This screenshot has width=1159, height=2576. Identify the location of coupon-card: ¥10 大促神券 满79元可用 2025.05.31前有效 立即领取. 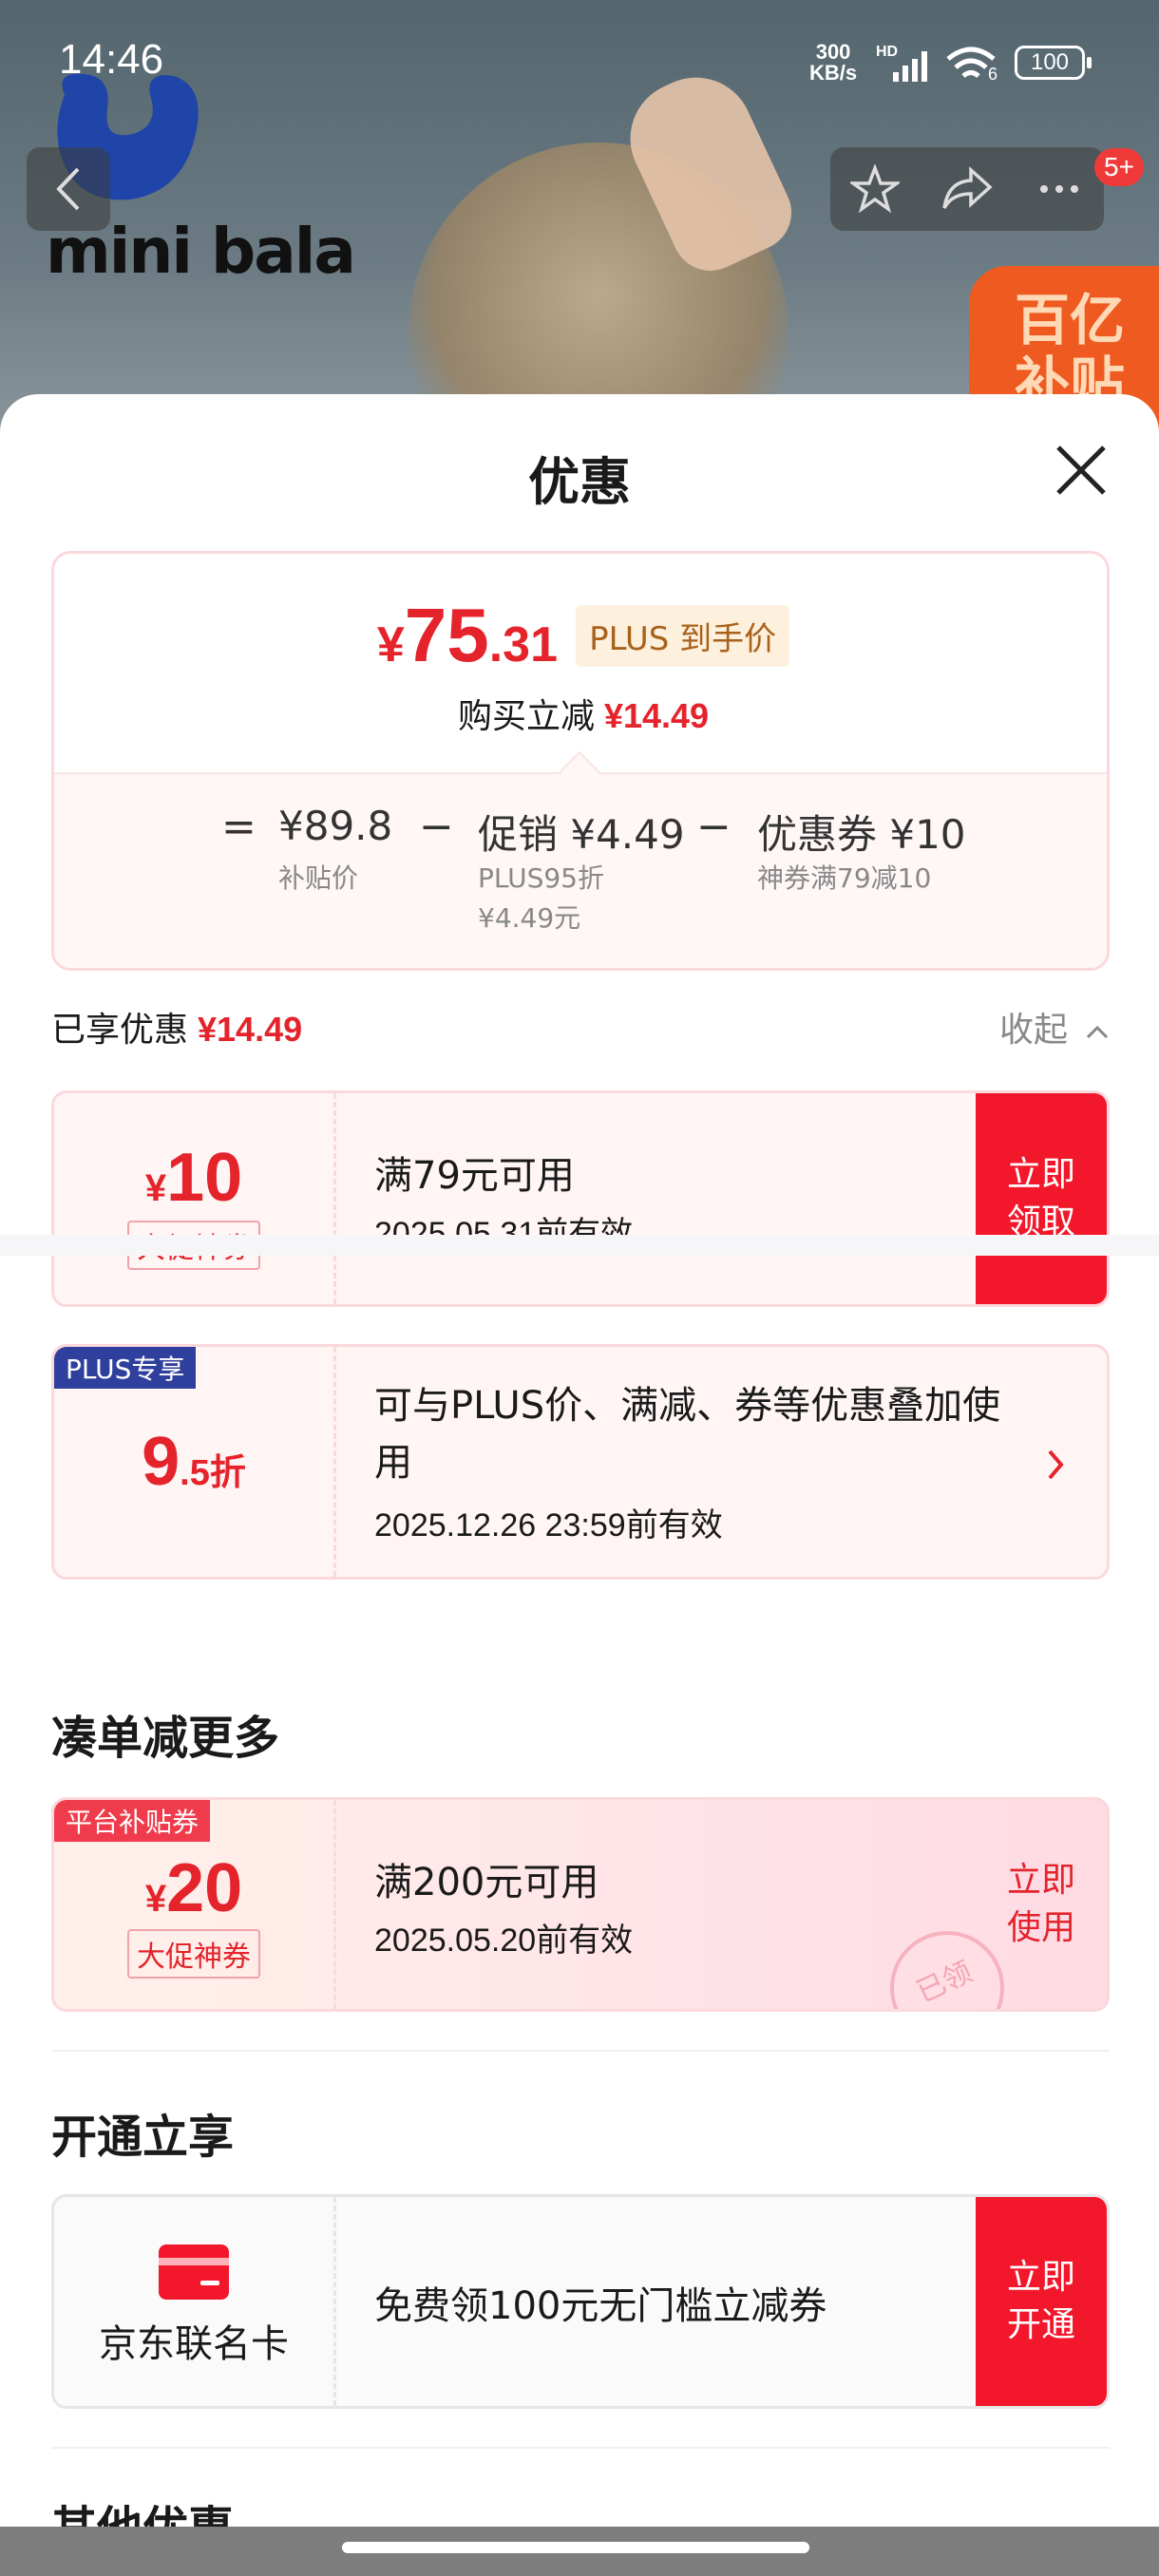
(580, 1198).